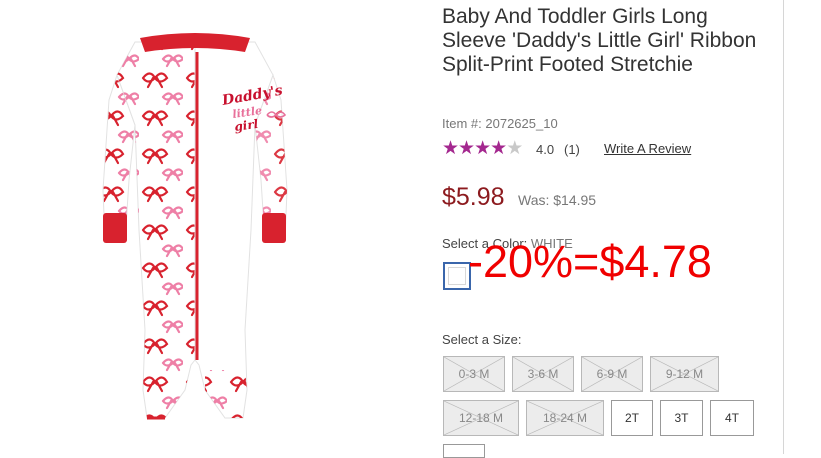 The image size is (821, 458). I want to click on star-empty-icon: ★, so click(514, 148).